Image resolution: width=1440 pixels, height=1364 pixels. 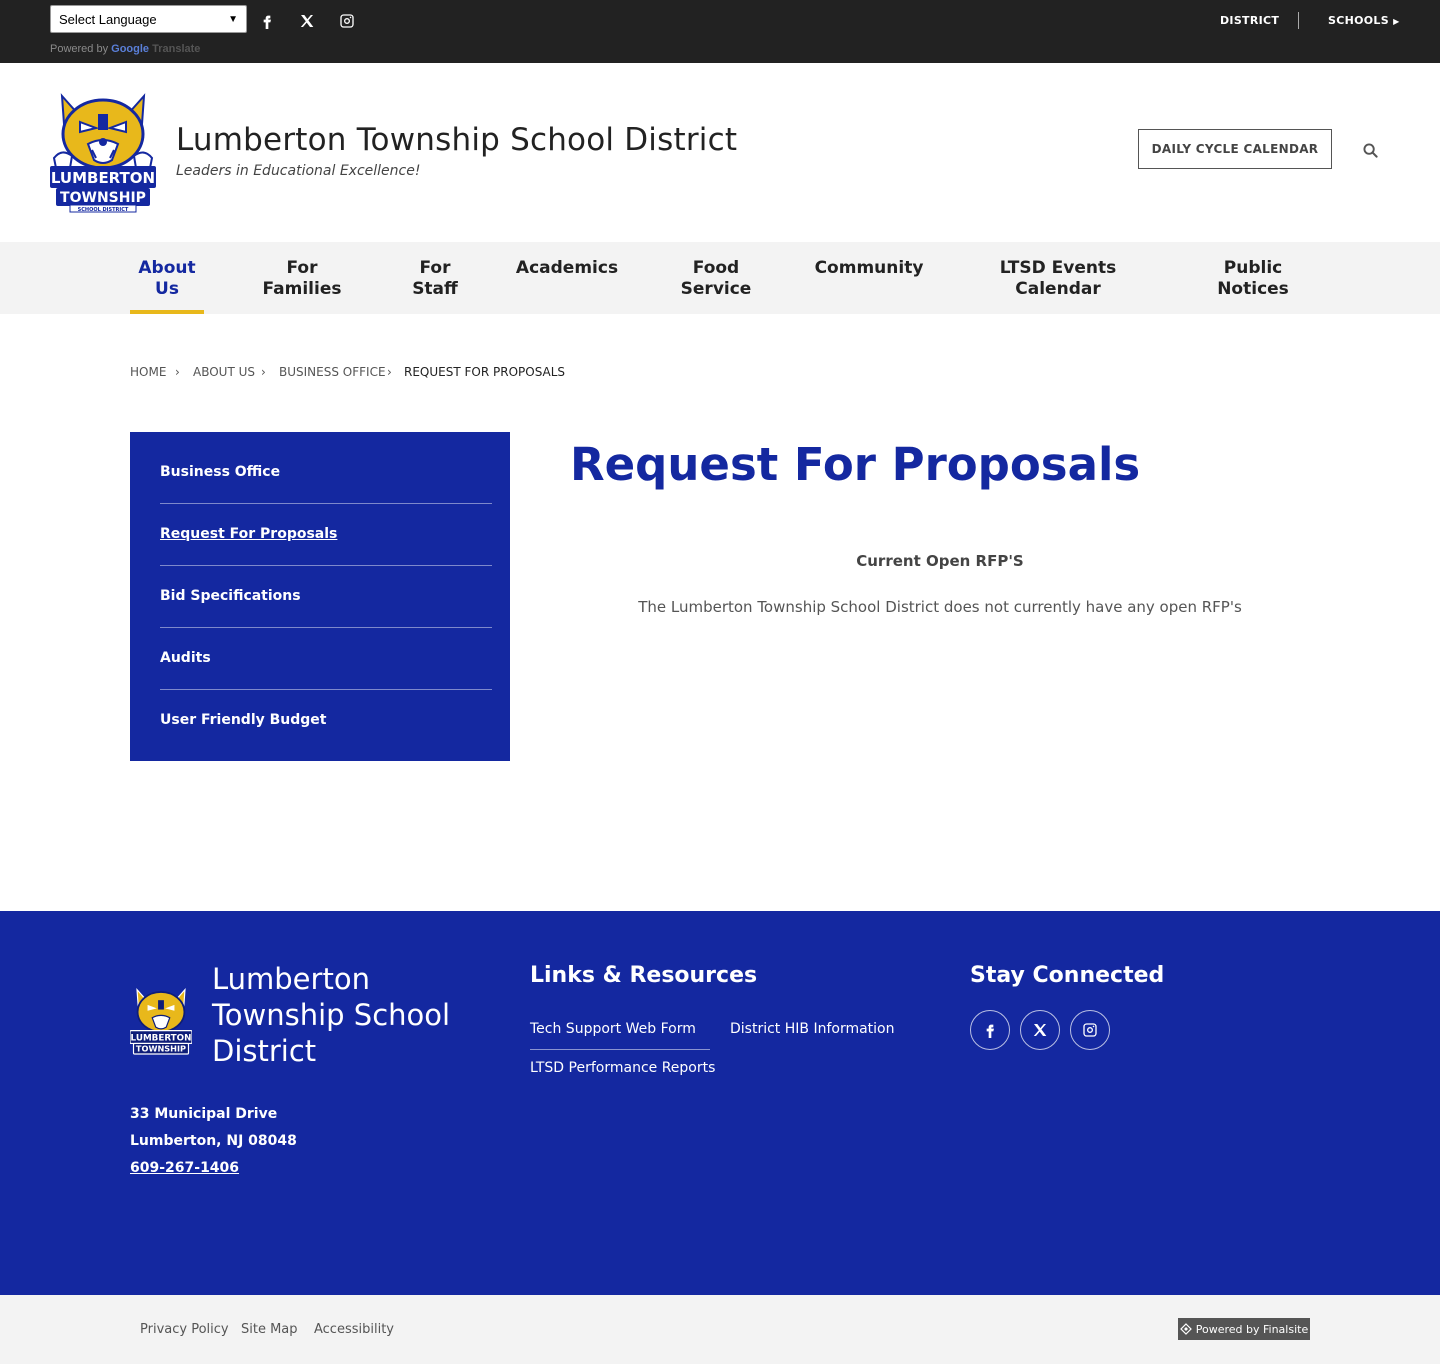 I want to click on footer-logo-text-2: TOWNSHIP, so click(x=161, y=1049).